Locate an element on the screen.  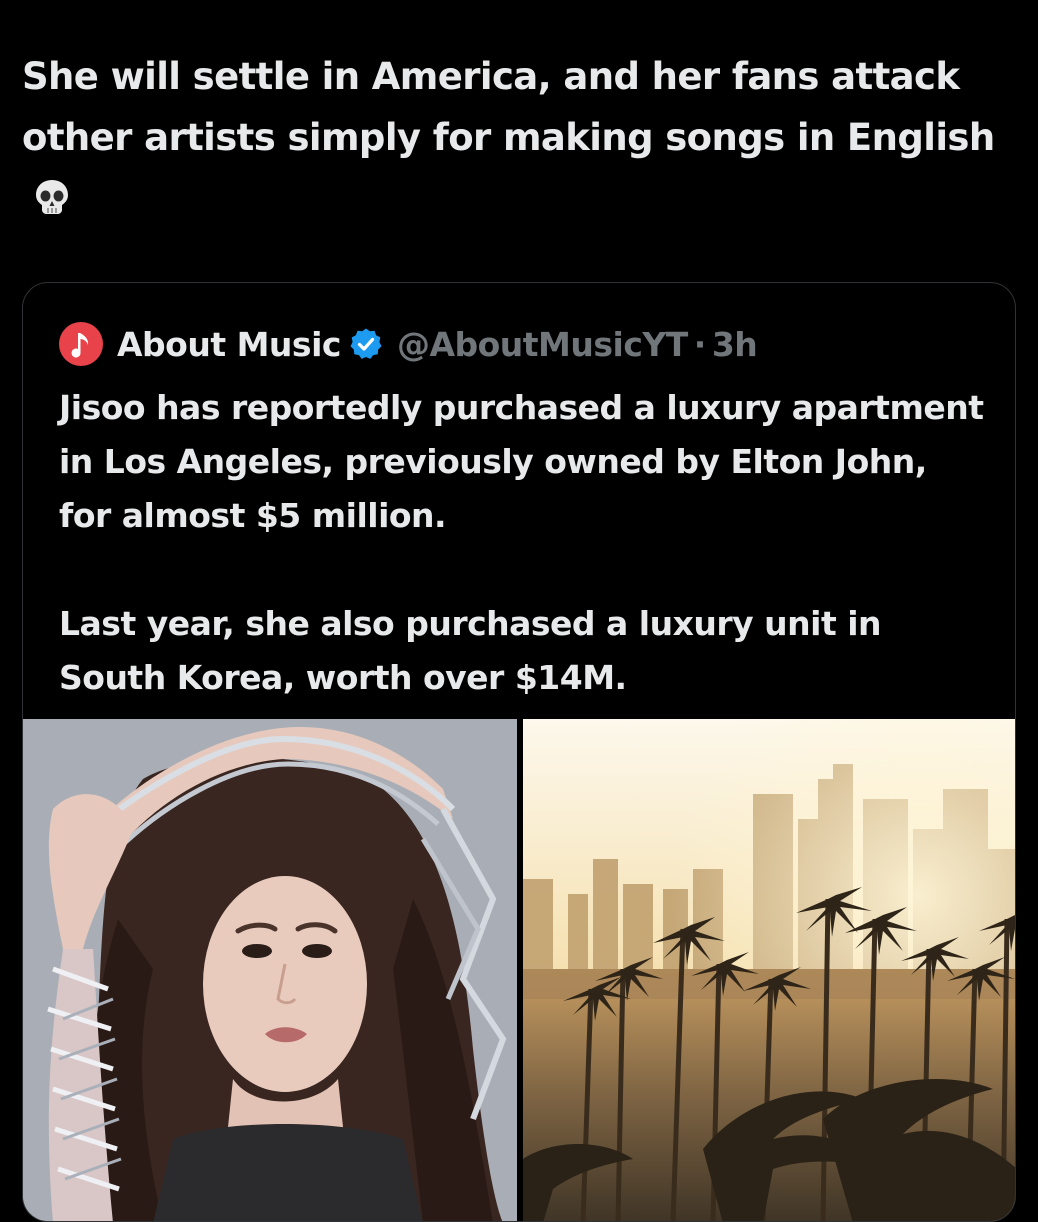
music-note-icon is located at coordinates (80, 345).